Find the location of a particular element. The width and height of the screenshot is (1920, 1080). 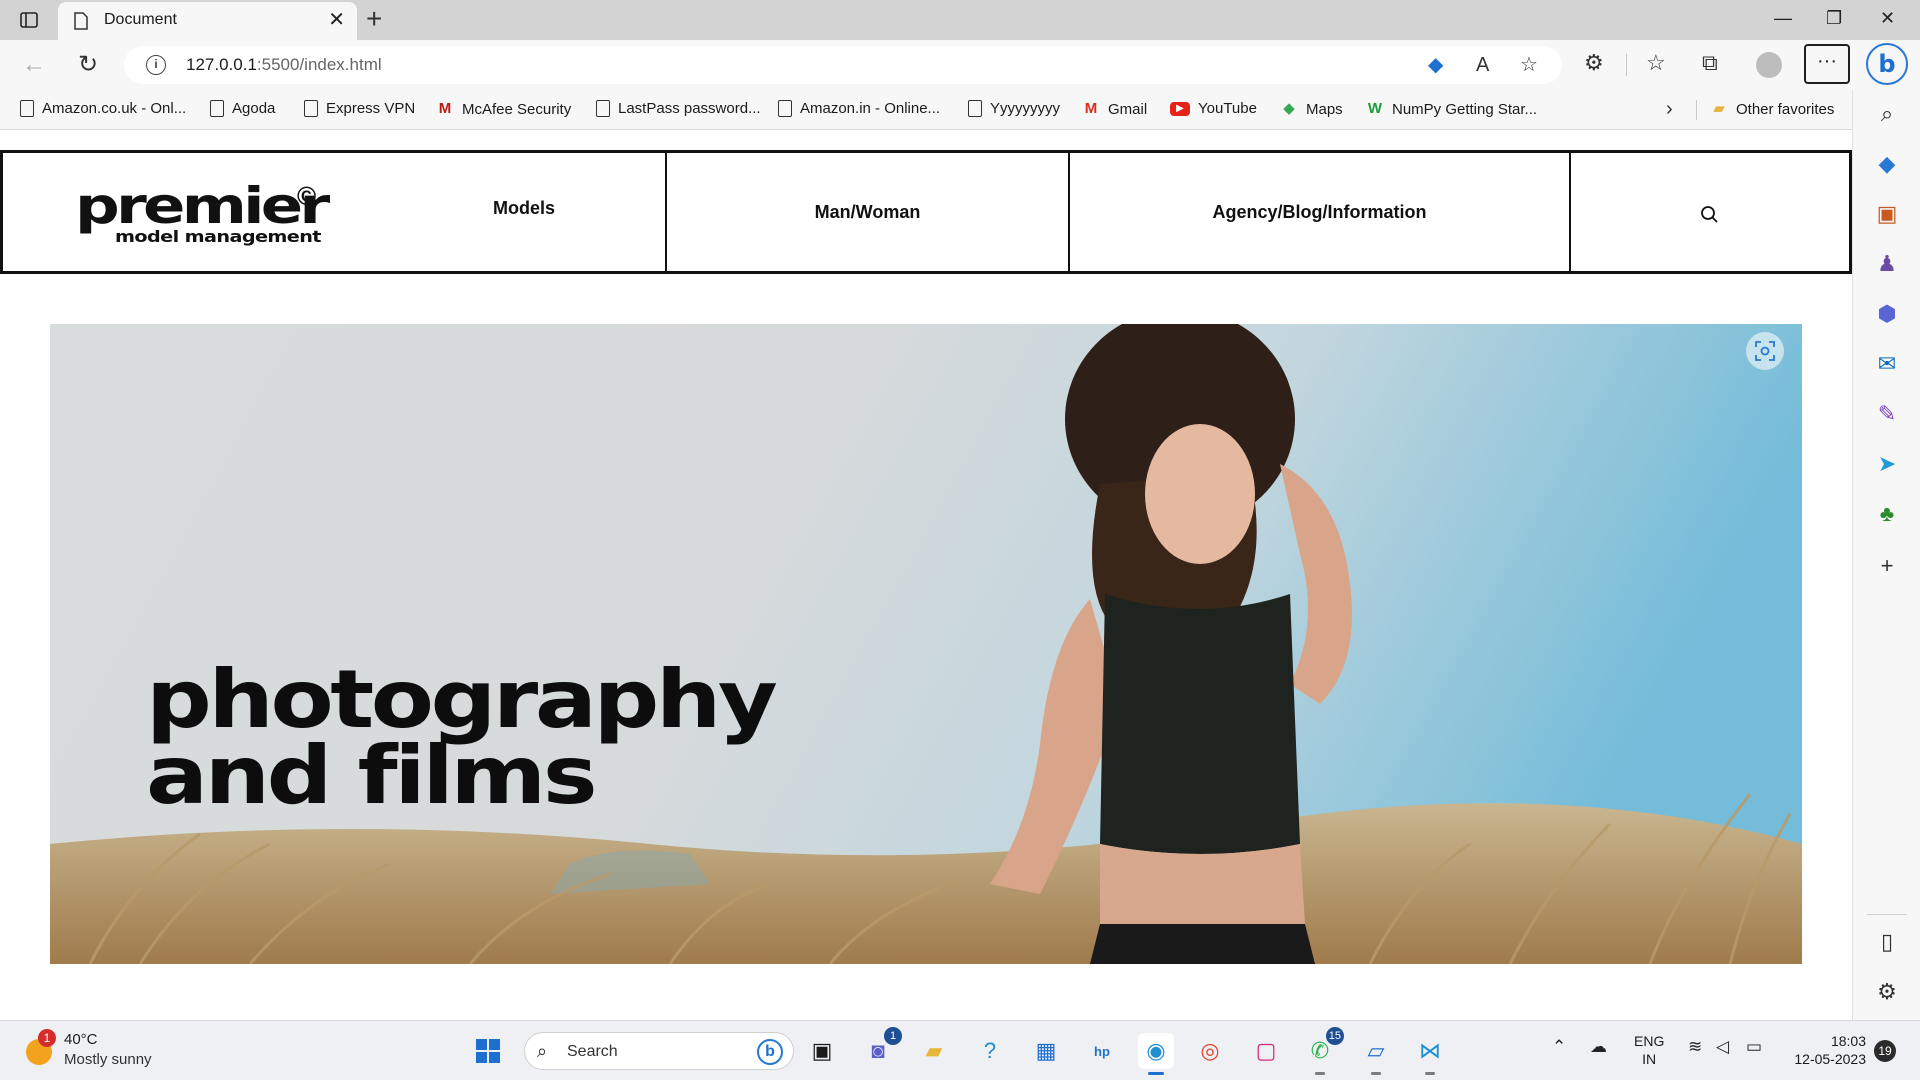

taskbar-search: ⌕ Search b is located at coordinates (659, 1051).